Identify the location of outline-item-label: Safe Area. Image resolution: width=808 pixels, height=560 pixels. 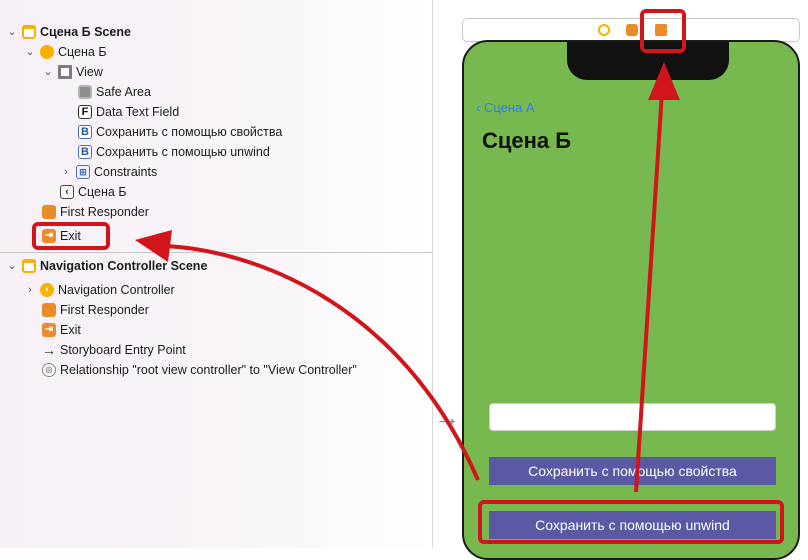
(123, 92).